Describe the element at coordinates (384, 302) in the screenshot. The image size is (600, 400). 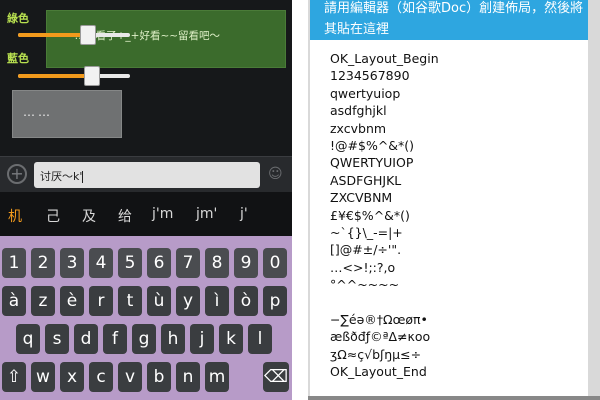
I see `layout-line` at that location.